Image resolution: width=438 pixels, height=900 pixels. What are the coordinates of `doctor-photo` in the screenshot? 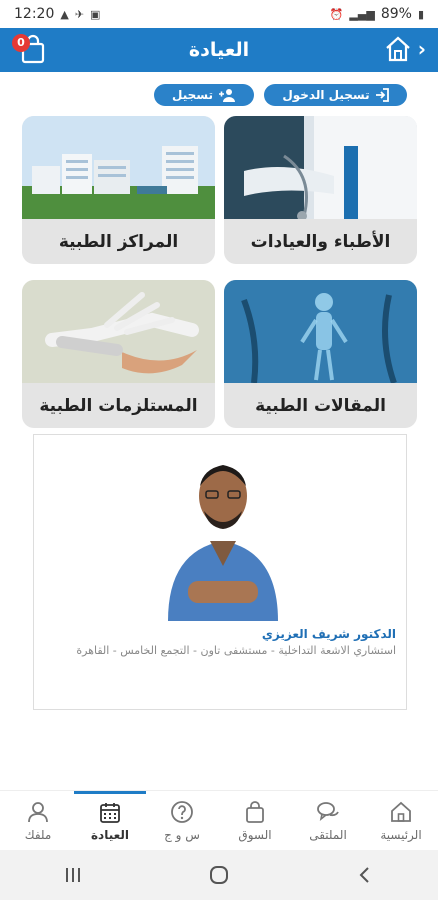 It's located at (223, 531).